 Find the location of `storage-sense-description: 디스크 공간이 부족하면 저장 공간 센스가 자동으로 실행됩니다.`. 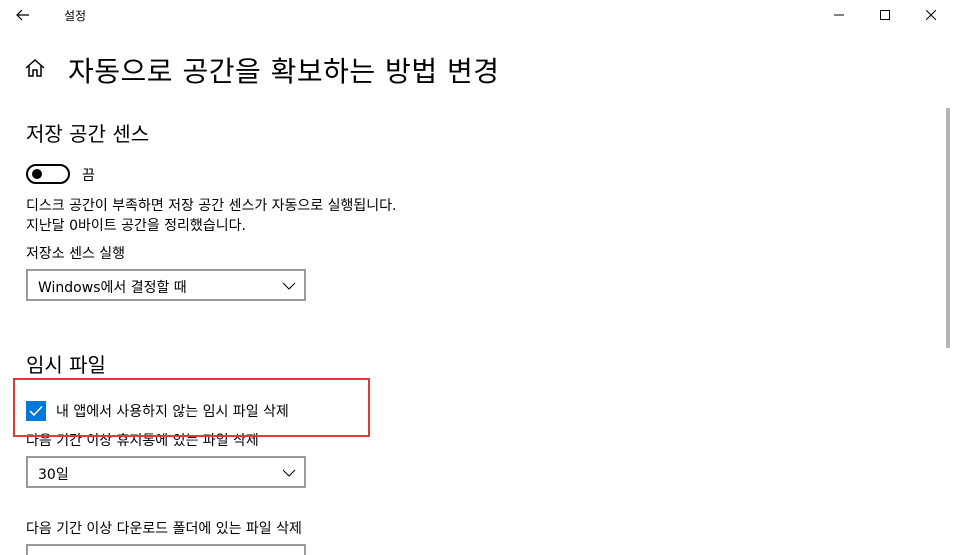

storage-sense-description: 디스크 공간이 부족하면 저장 공간 센스가 자동으로 실행됩니다. is located at coordinates (211, 206).